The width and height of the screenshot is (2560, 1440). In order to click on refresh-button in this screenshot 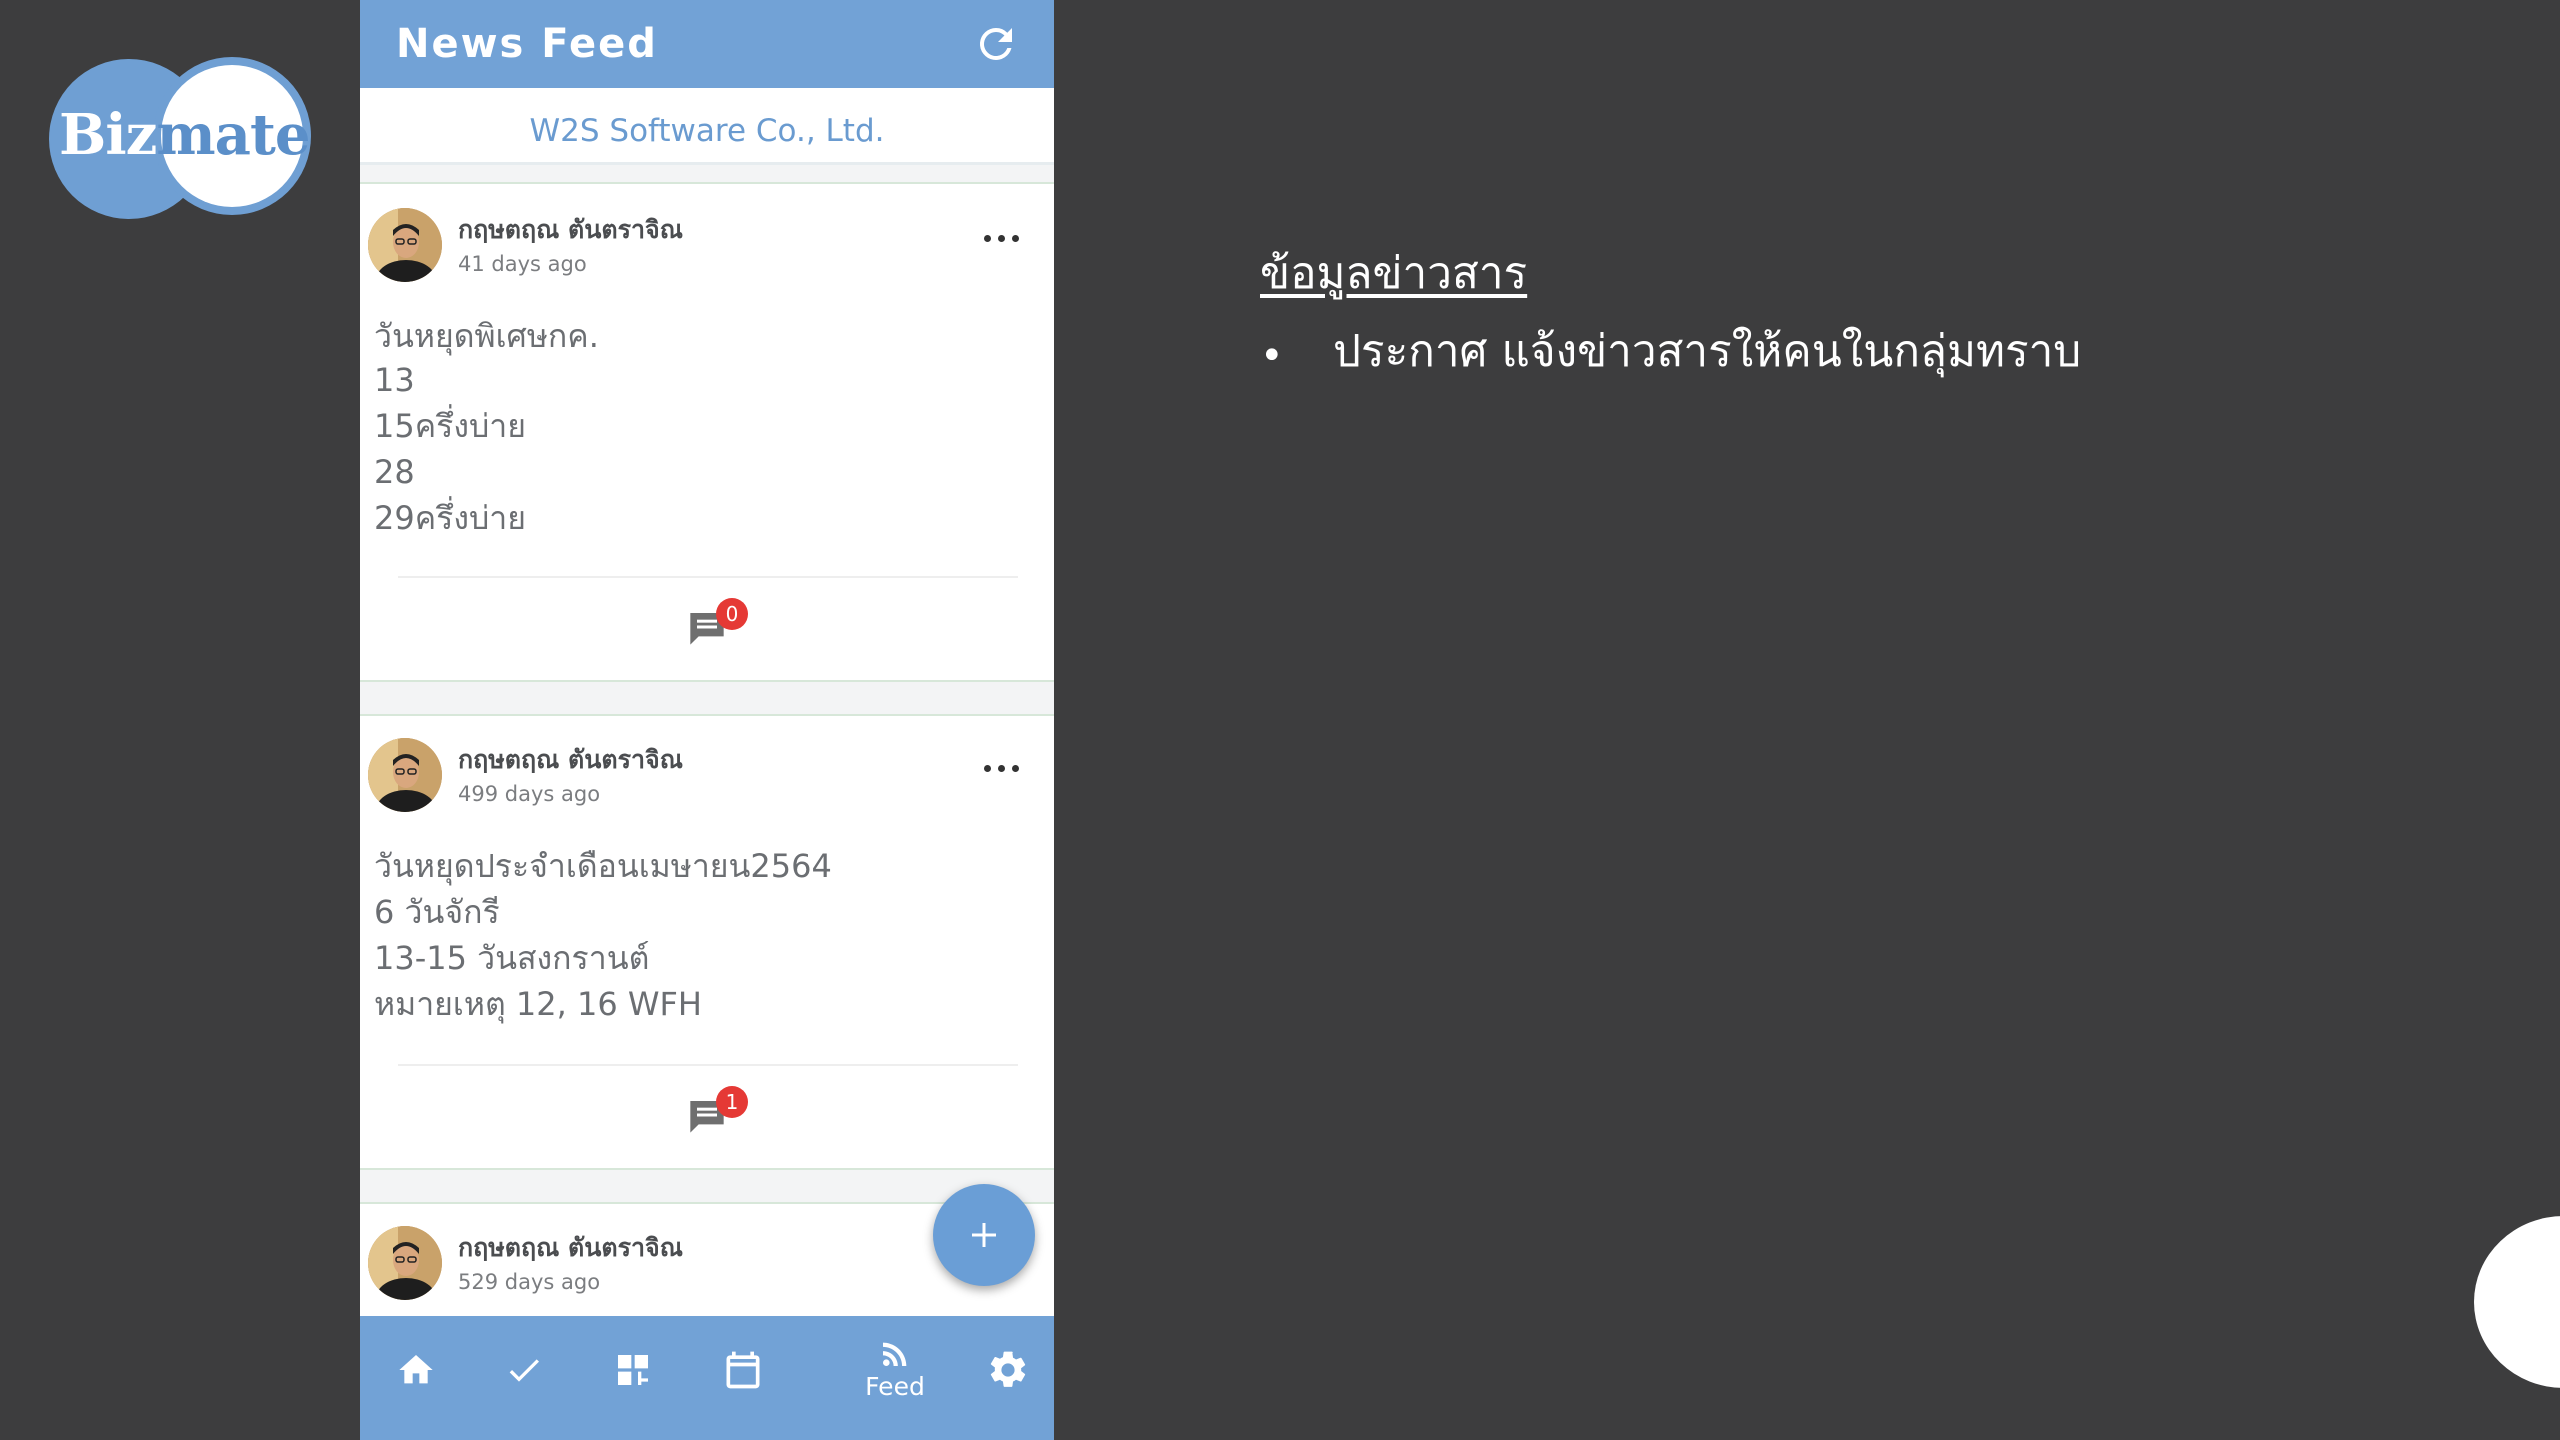, I will do `click(996, 44)`.